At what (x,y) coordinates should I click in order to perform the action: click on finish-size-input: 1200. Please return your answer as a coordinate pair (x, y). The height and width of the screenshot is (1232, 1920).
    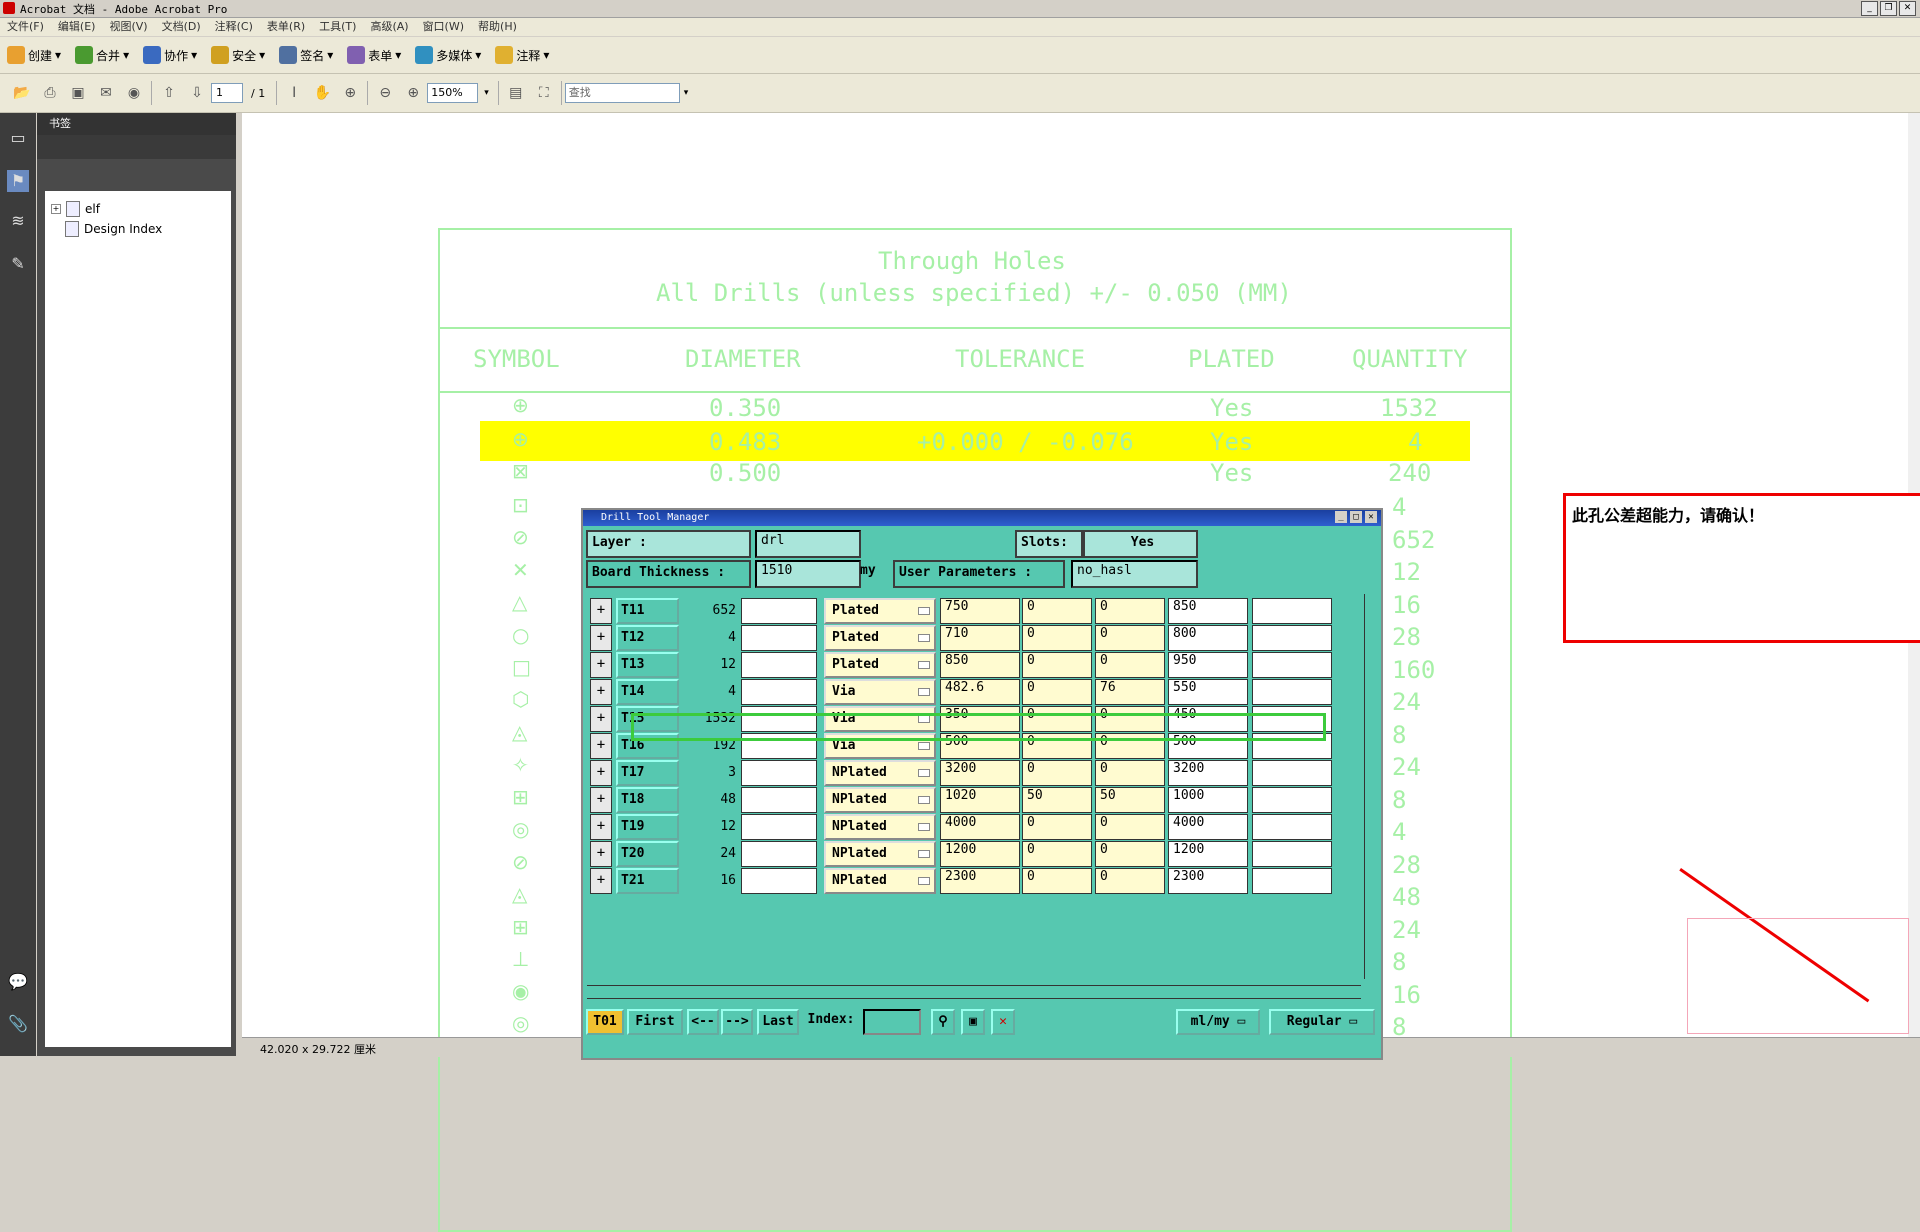
    Looking at the image, I should click on (980, 854).